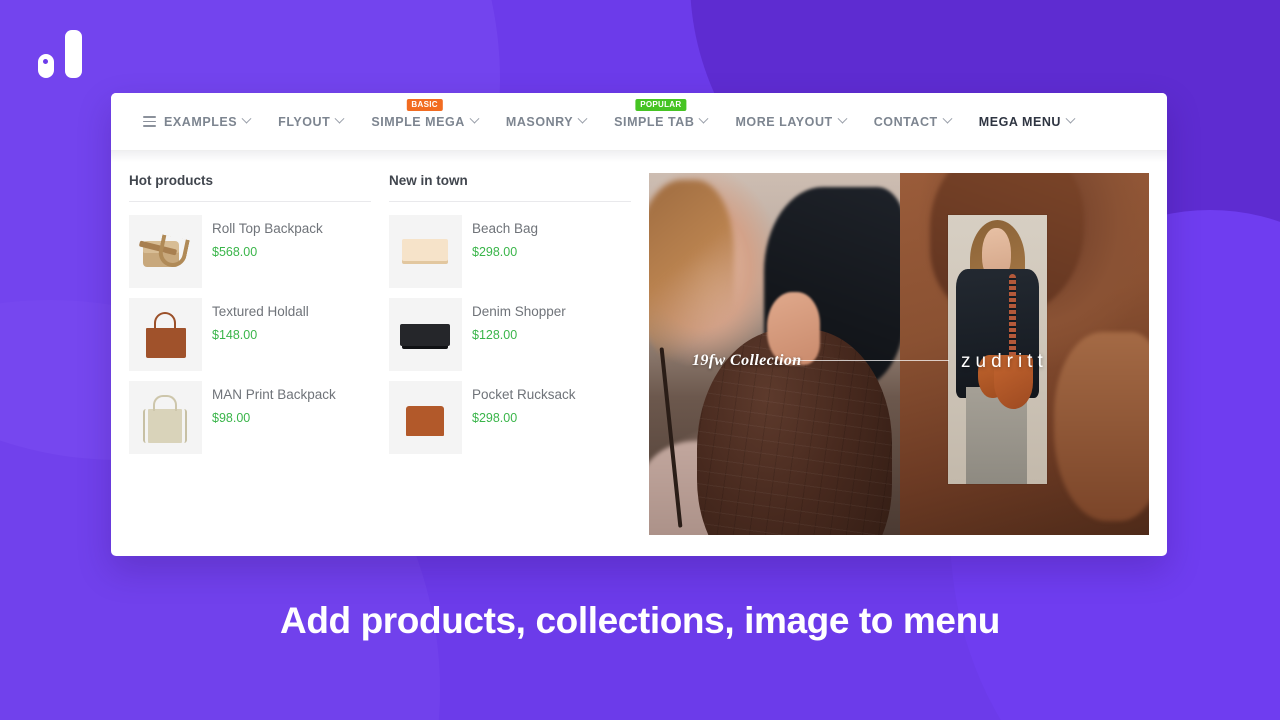  Describe the element at coordinates (235, 252) in the screenshot. I see `product-price: $568.00` at that location.